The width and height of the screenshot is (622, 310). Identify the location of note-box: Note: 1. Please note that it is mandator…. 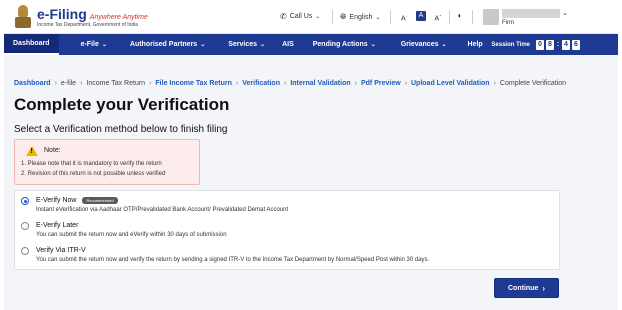
(107, 162).